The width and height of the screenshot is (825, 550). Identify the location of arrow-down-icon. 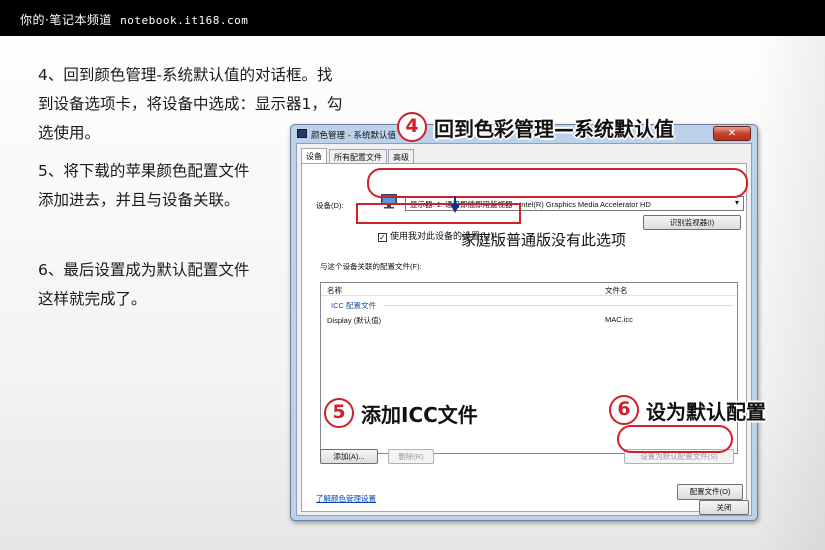
(455, 208).